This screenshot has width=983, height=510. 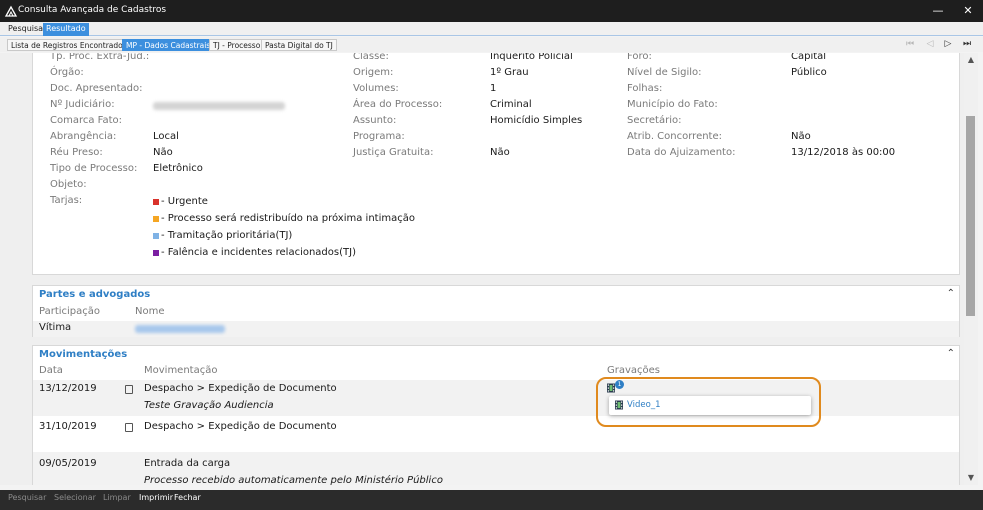 I want to click on tab-tj-processo: TJ - Processo, so click(x=237, y=45).